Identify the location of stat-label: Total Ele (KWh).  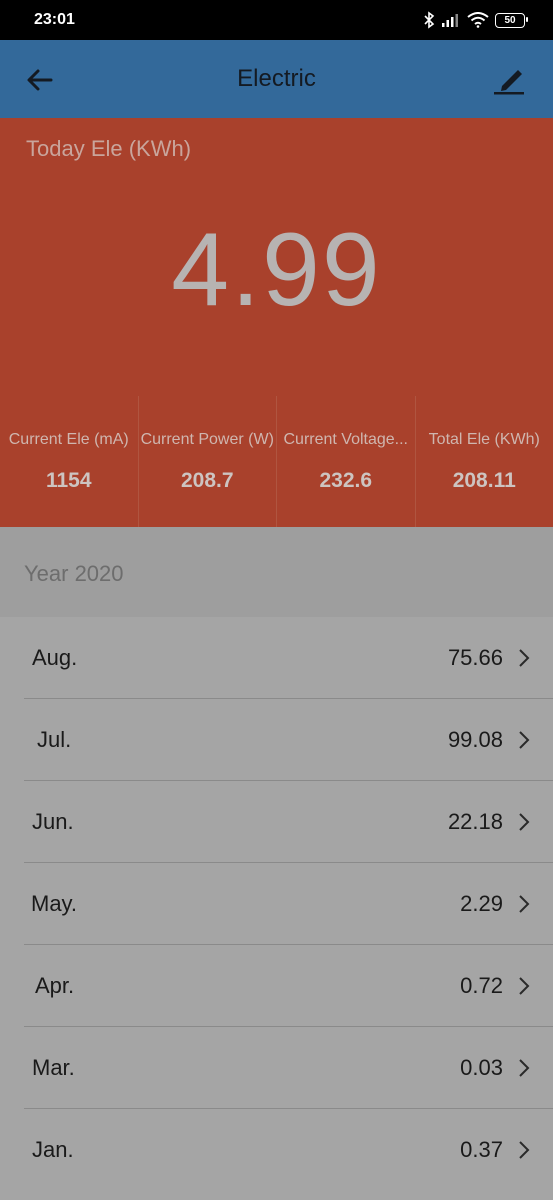
(484, 439).